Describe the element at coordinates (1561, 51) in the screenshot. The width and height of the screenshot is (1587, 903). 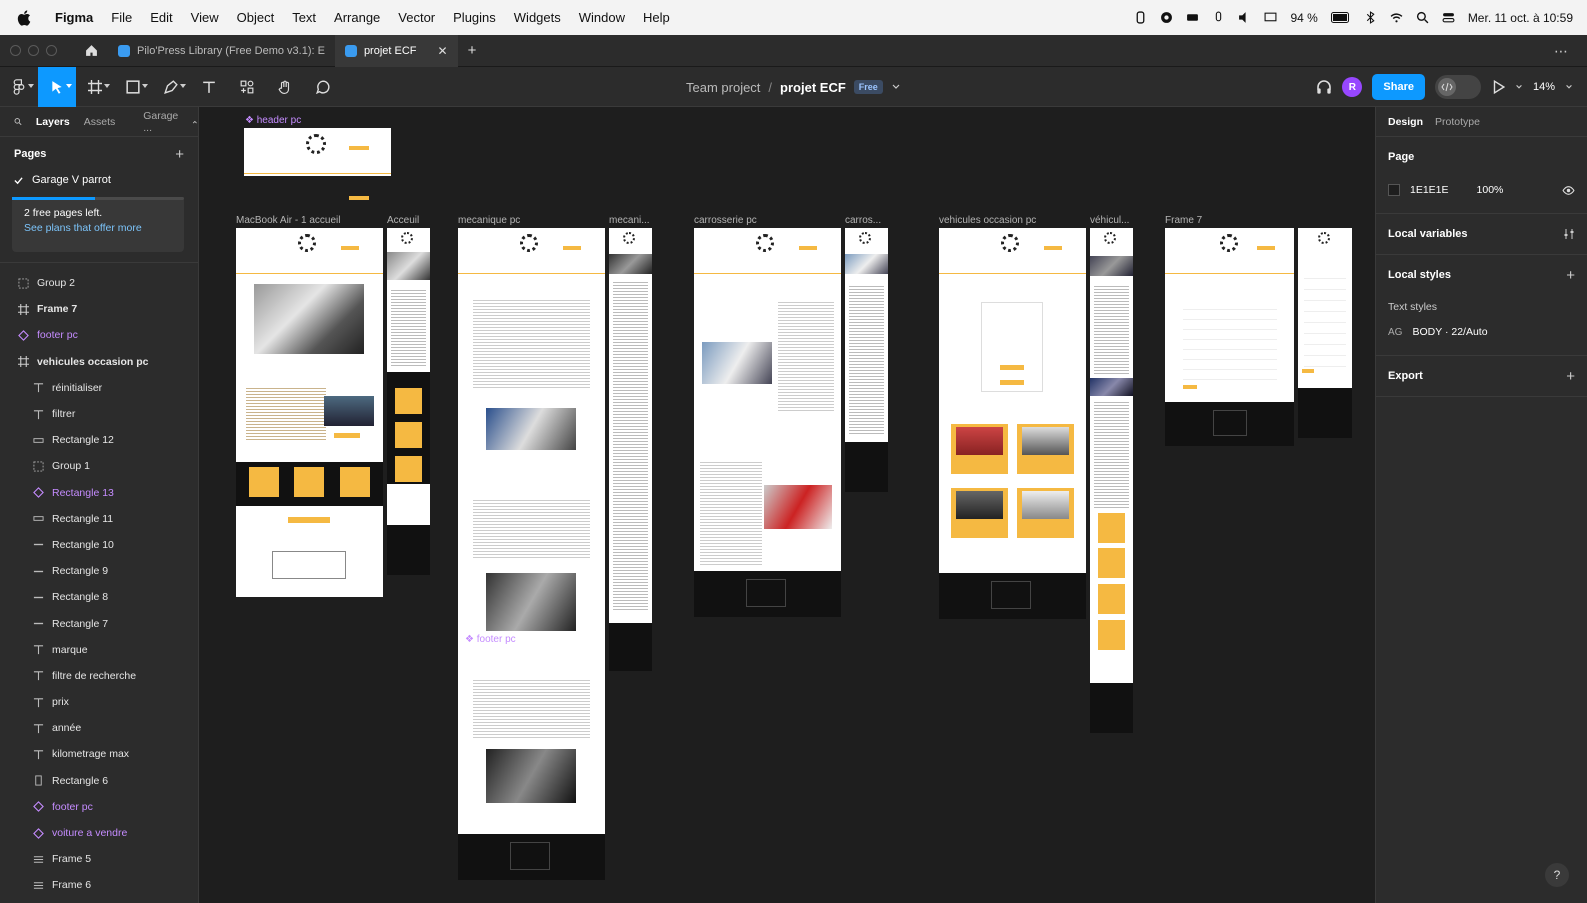
I see `more-options-icon: ⋯` at that location.